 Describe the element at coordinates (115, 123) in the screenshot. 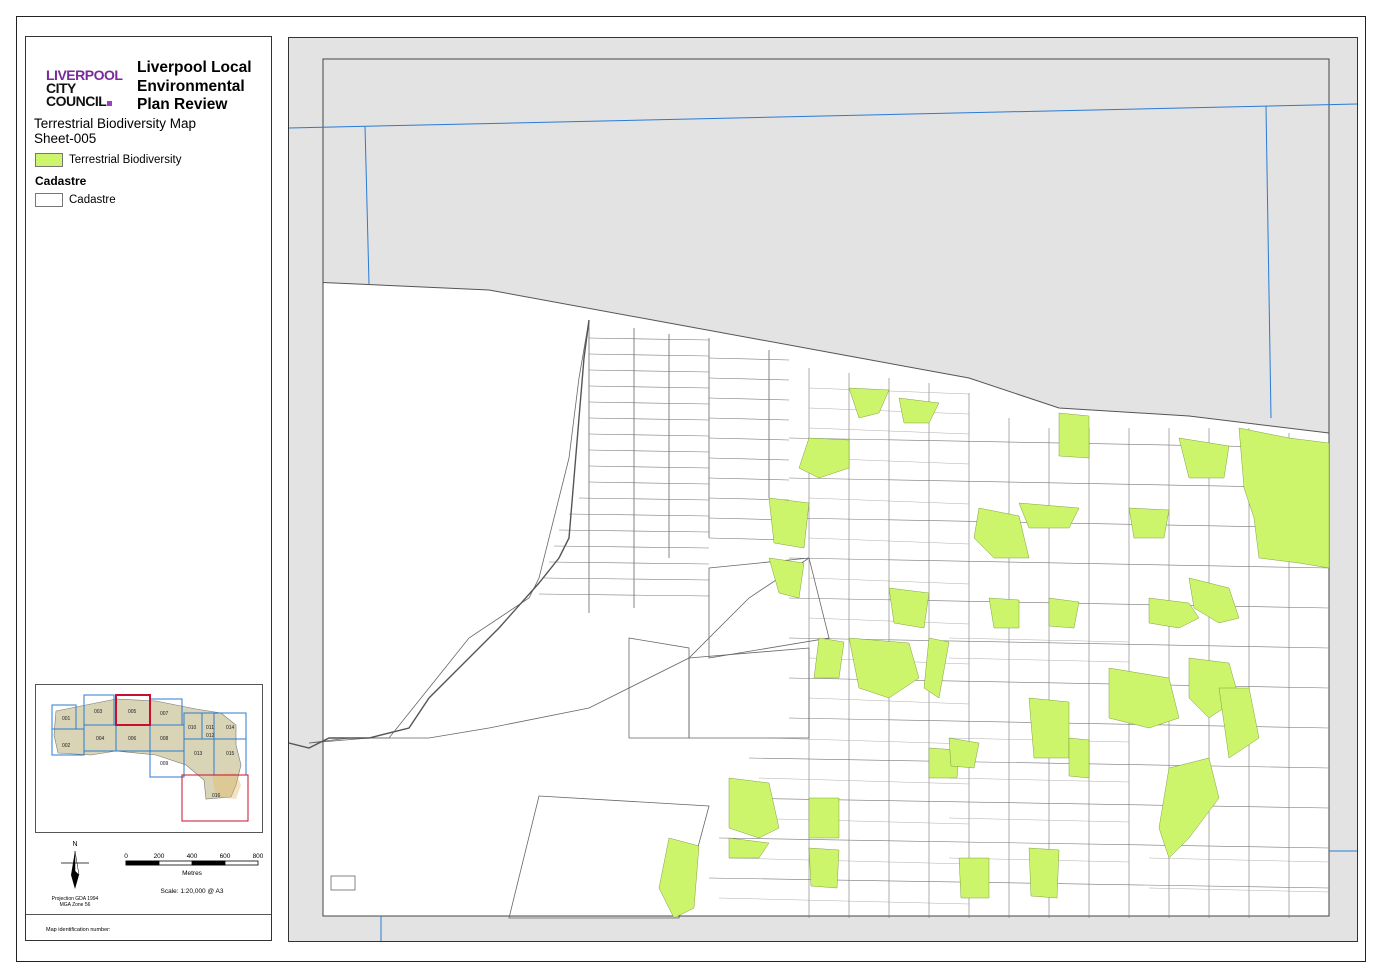

I see `subtitle-line-1: Terrestrial Biodiversity Map` at that location.